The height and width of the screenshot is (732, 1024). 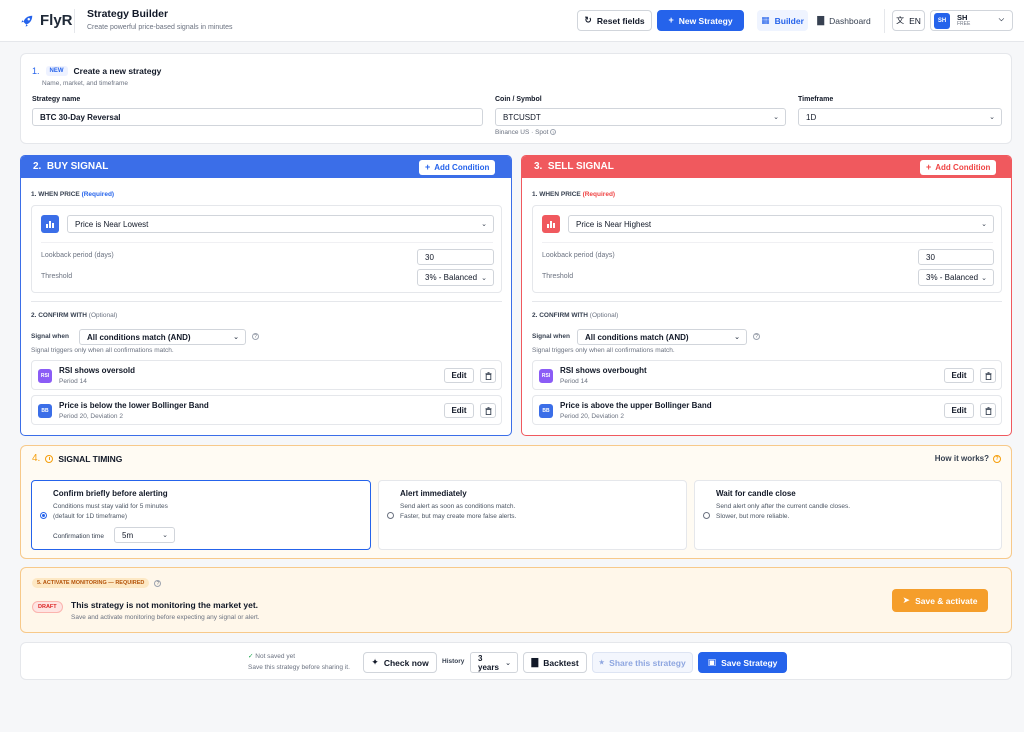 I want to click on radio-selected, so click(x=43, y=515).